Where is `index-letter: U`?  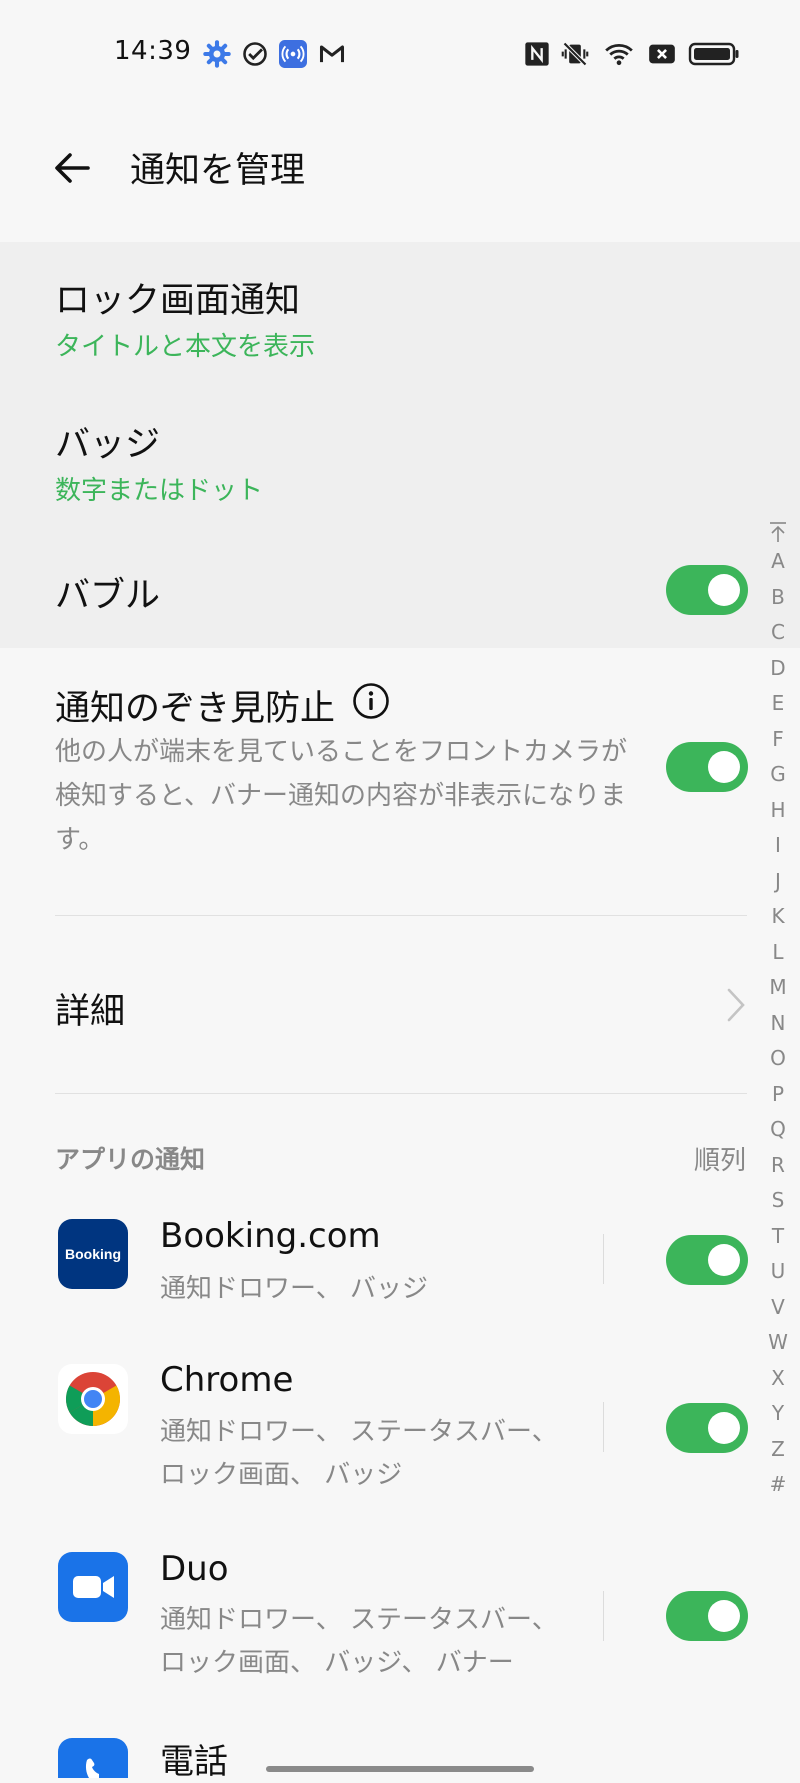 index-letter: U is located at coordinates (778, 1272).